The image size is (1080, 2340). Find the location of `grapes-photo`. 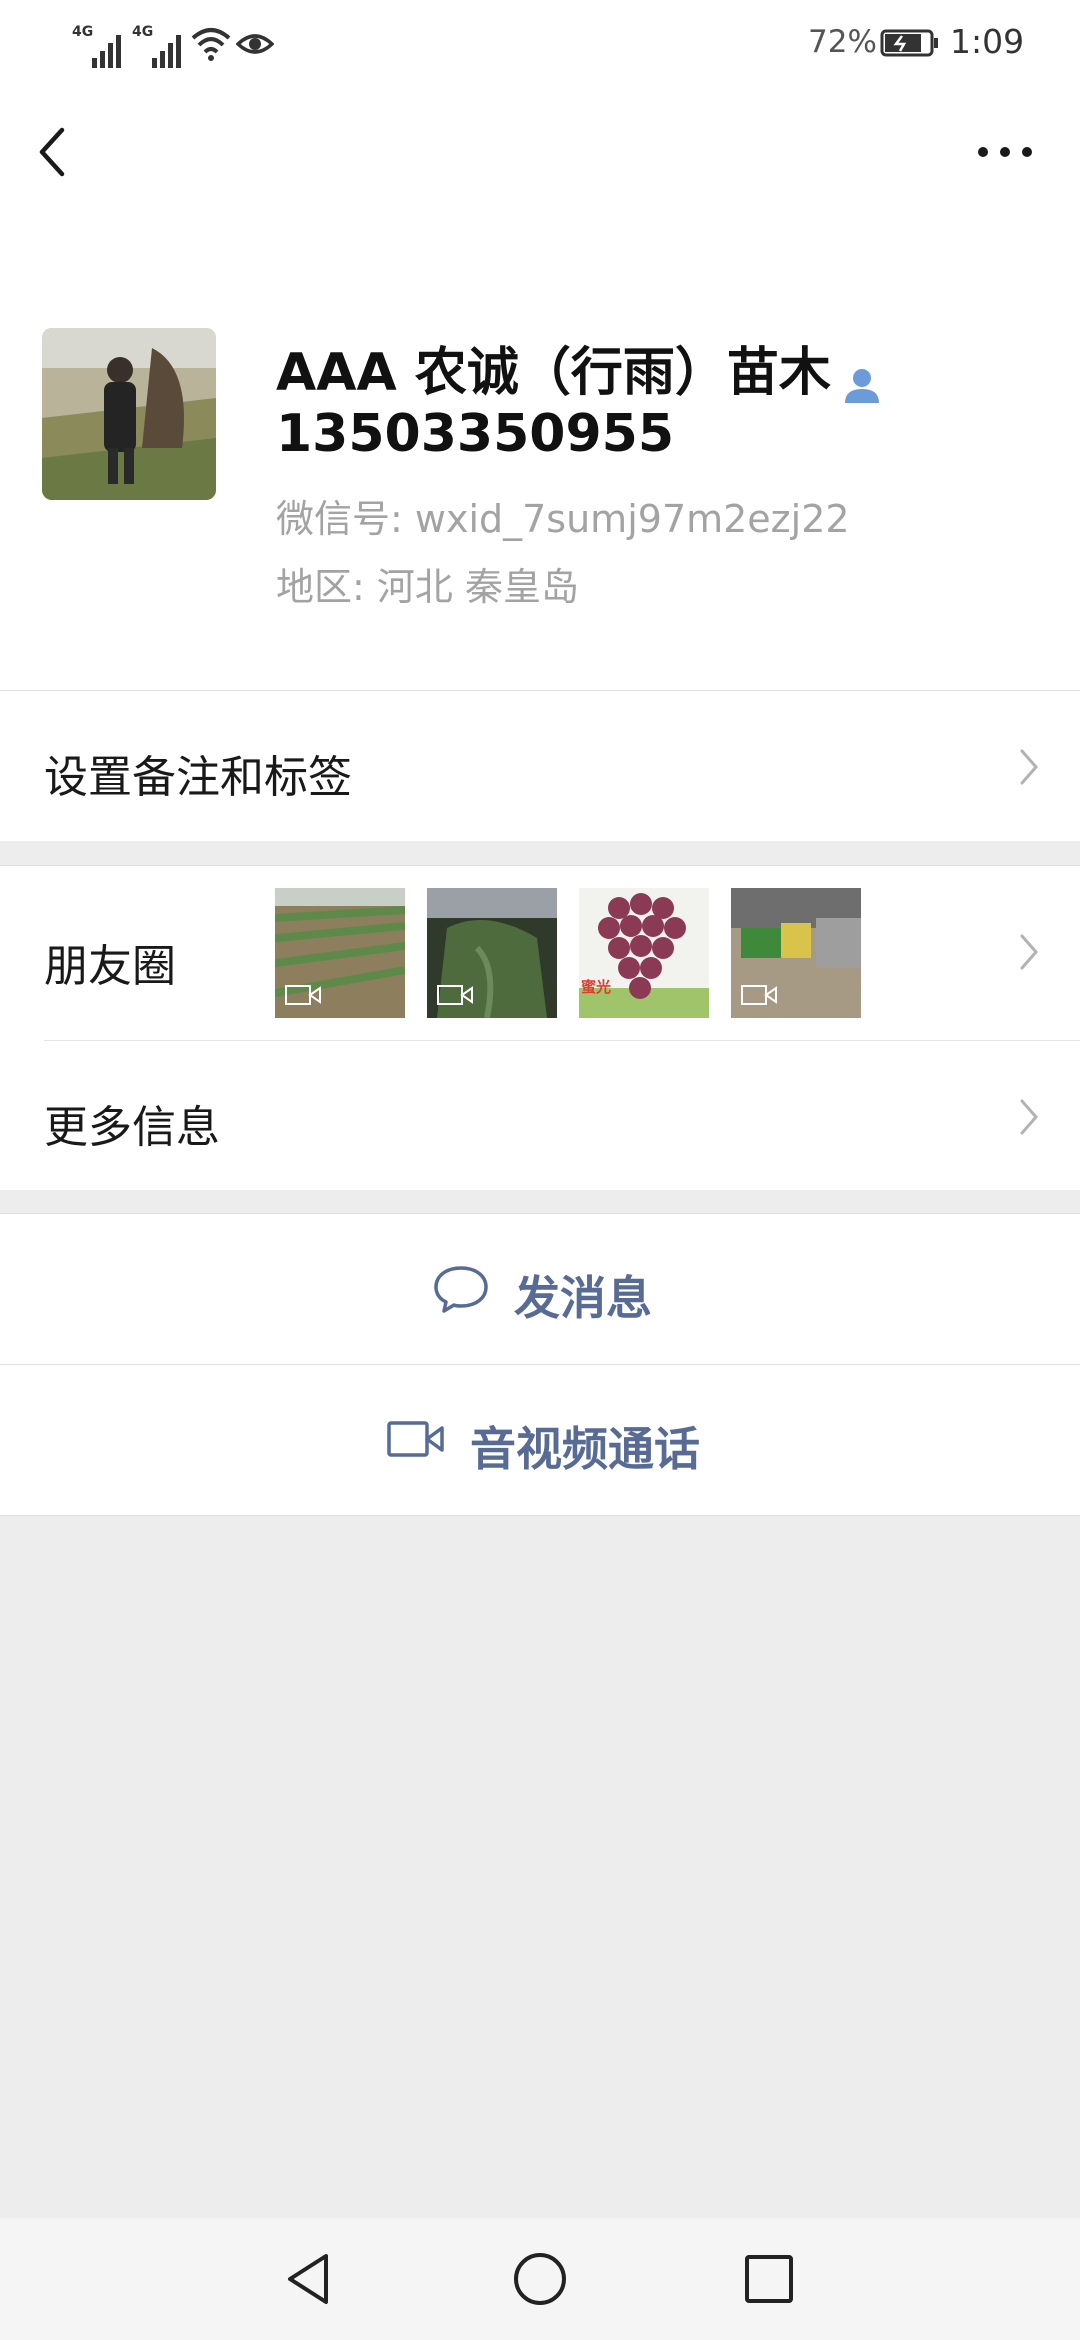

grapes-photo is located at coordinates (644, 953).